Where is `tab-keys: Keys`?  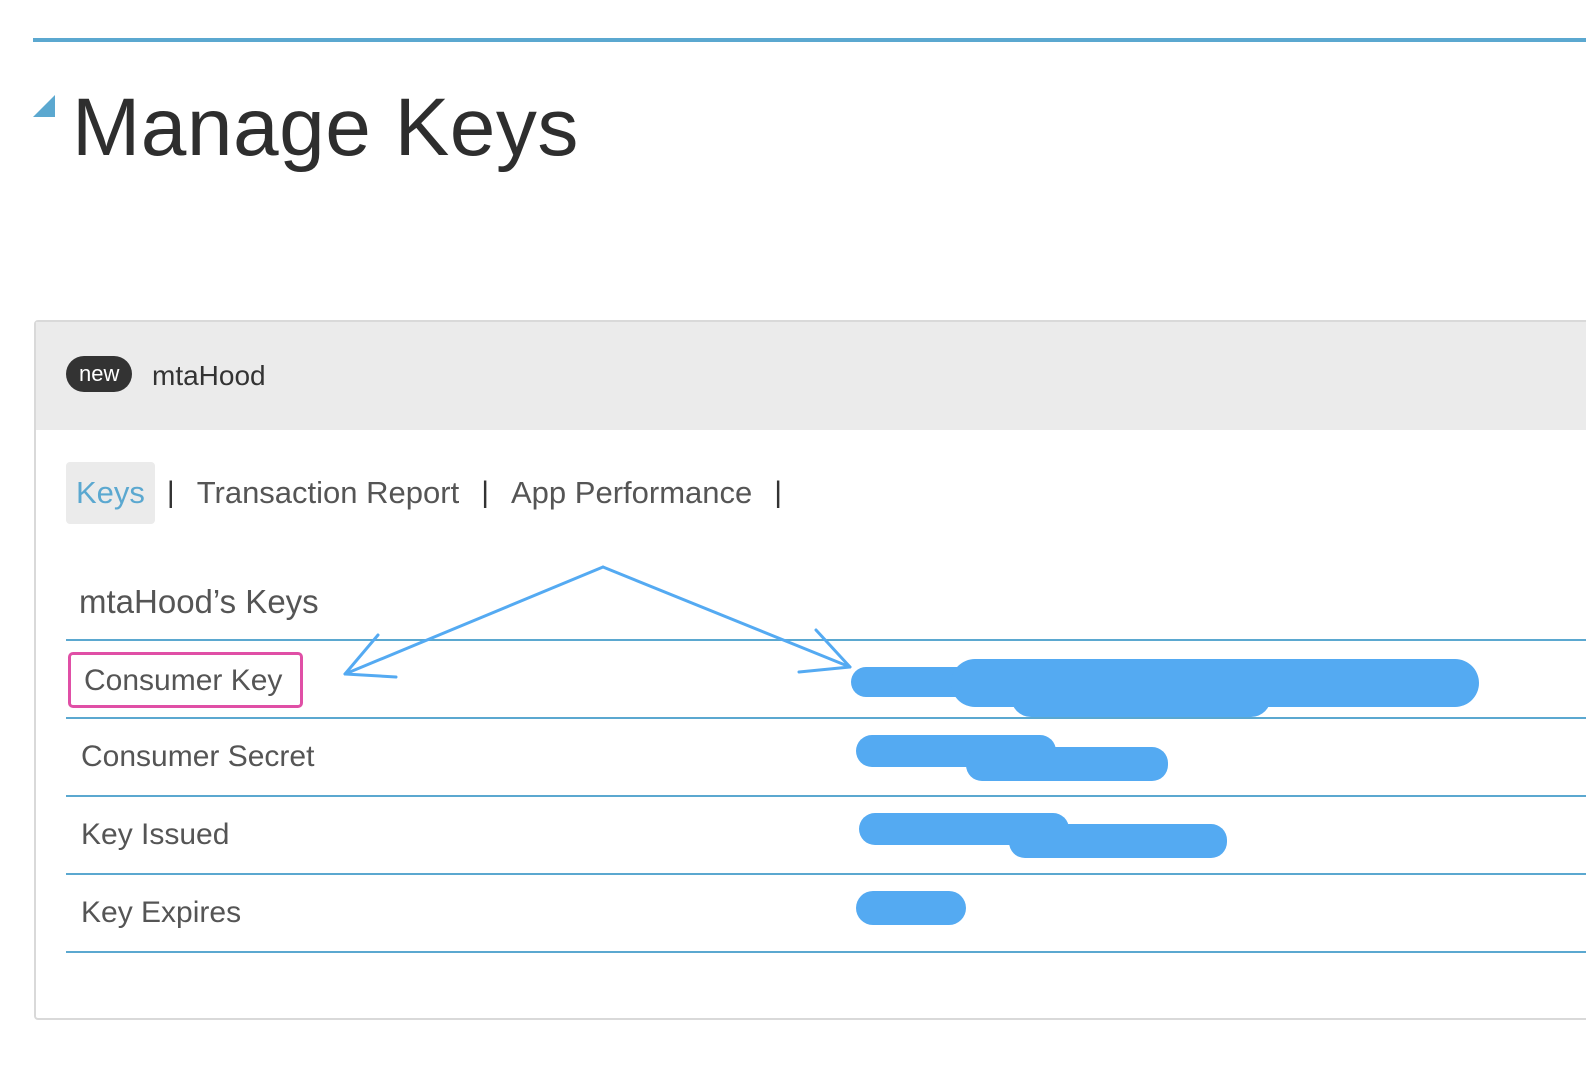 tab-keys: Keys is located at coordinates (110, 493).